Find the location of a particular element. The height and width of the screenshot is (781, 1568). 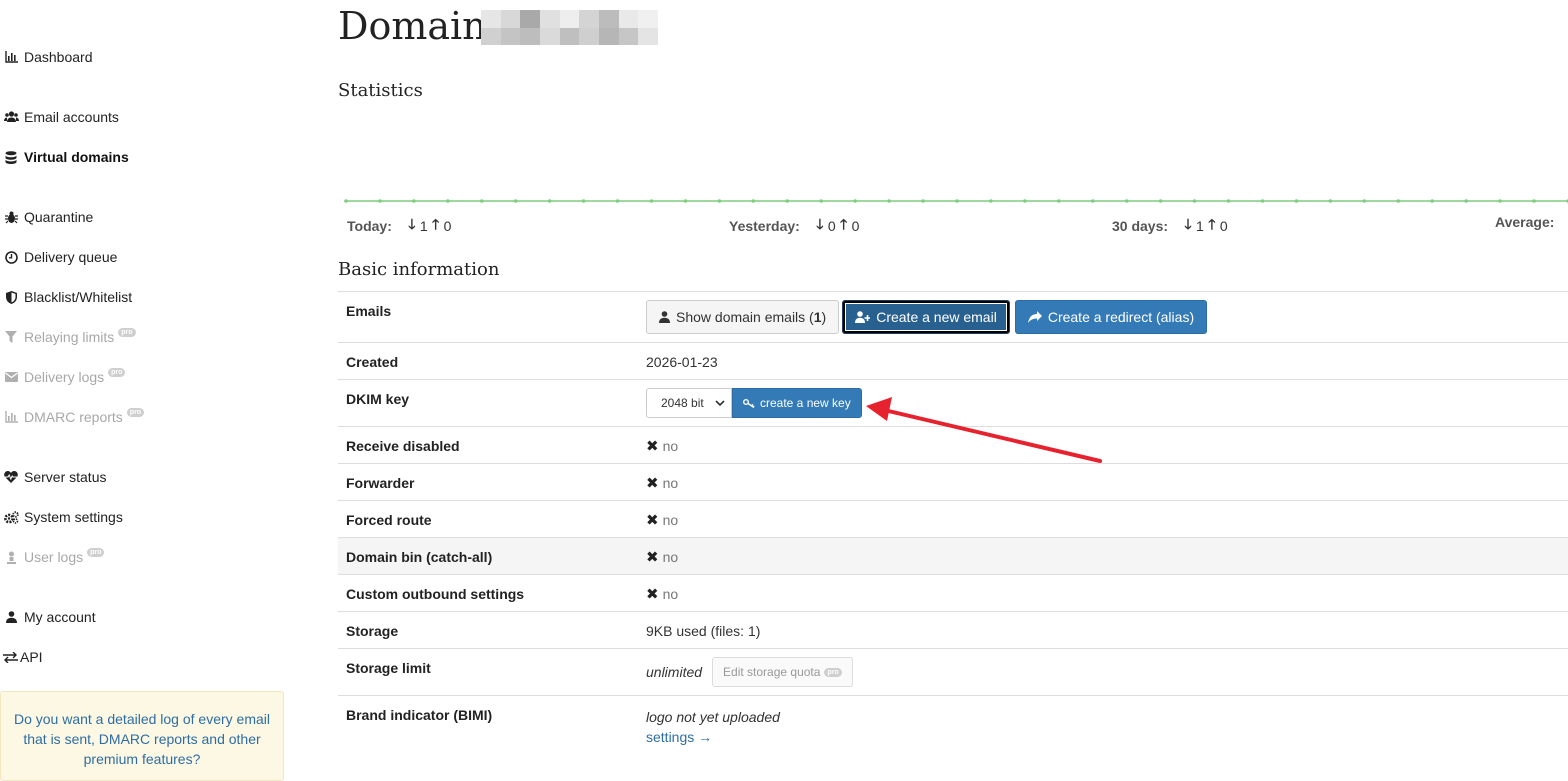

sidebar-item-label: User logs is located at coordinates (54, 557).